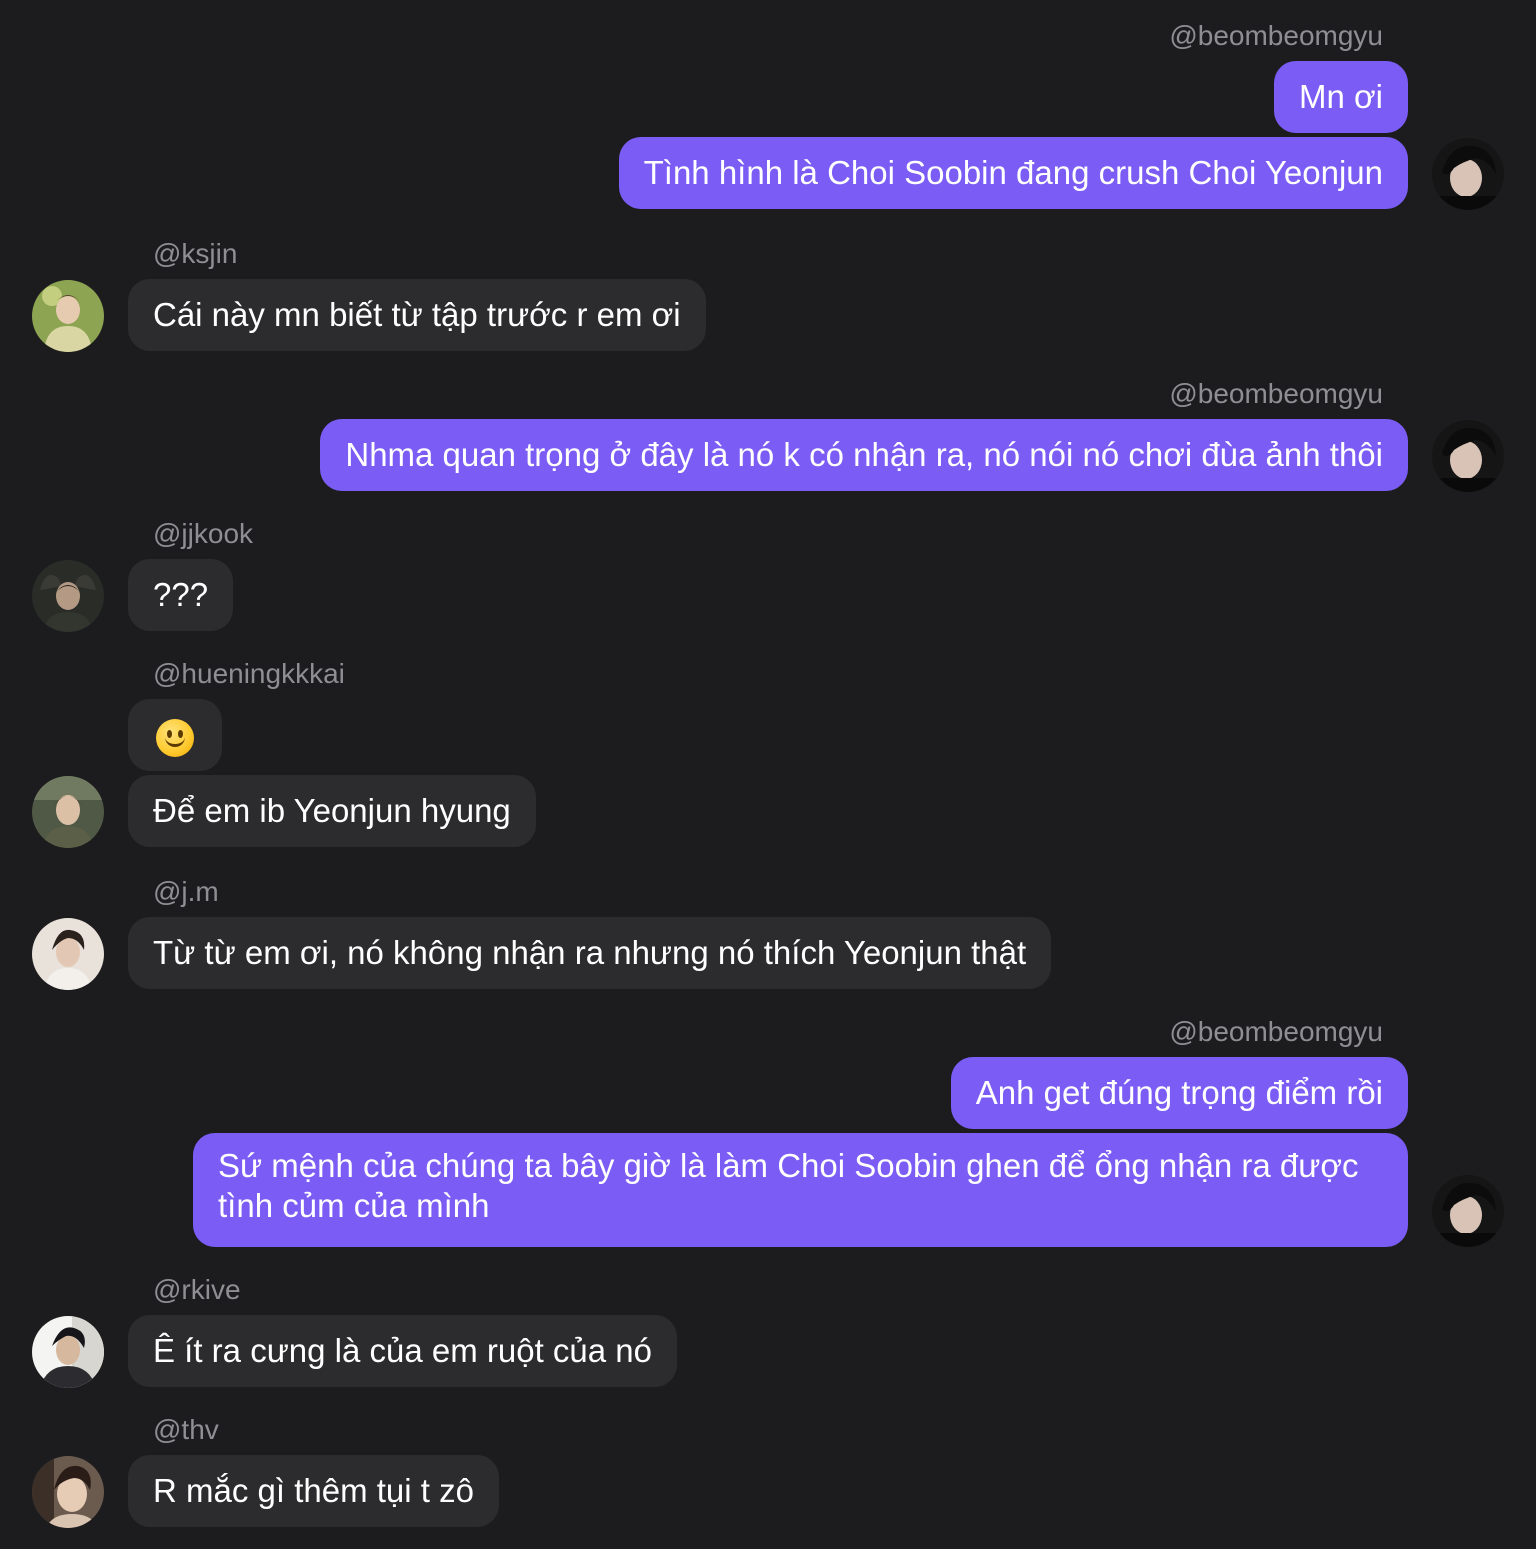  What do you see at coordinates (68, 596) in the screenshot?
I see `avatar-jjkook` at bounding box center [68, 596].